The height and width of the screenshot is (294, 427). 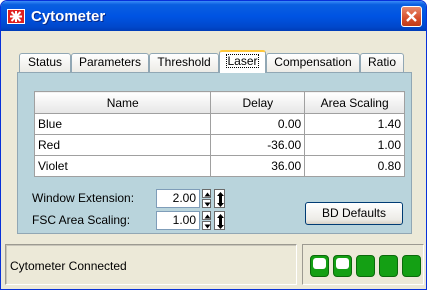 I want to click on title-bar: Cytometer, so click(x=213, y=16).